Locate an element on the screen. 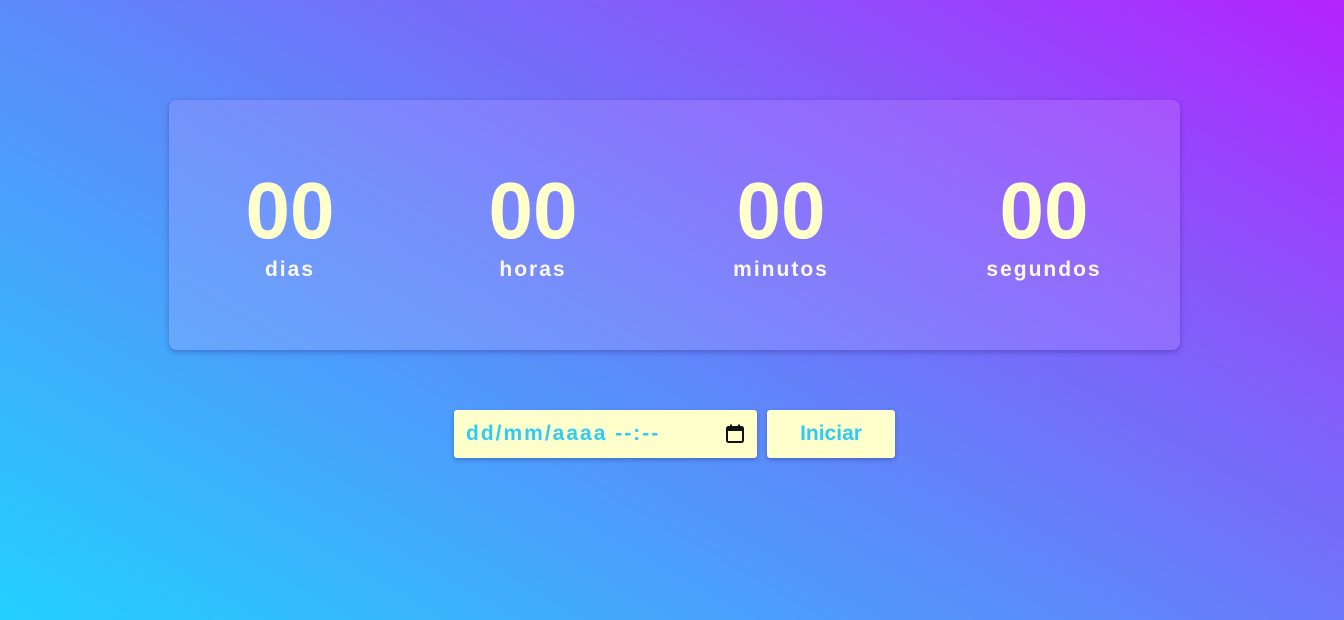 The height and width of the screenshot is (620, 1344). hours-label: horas is located at coordinates (533, 269).